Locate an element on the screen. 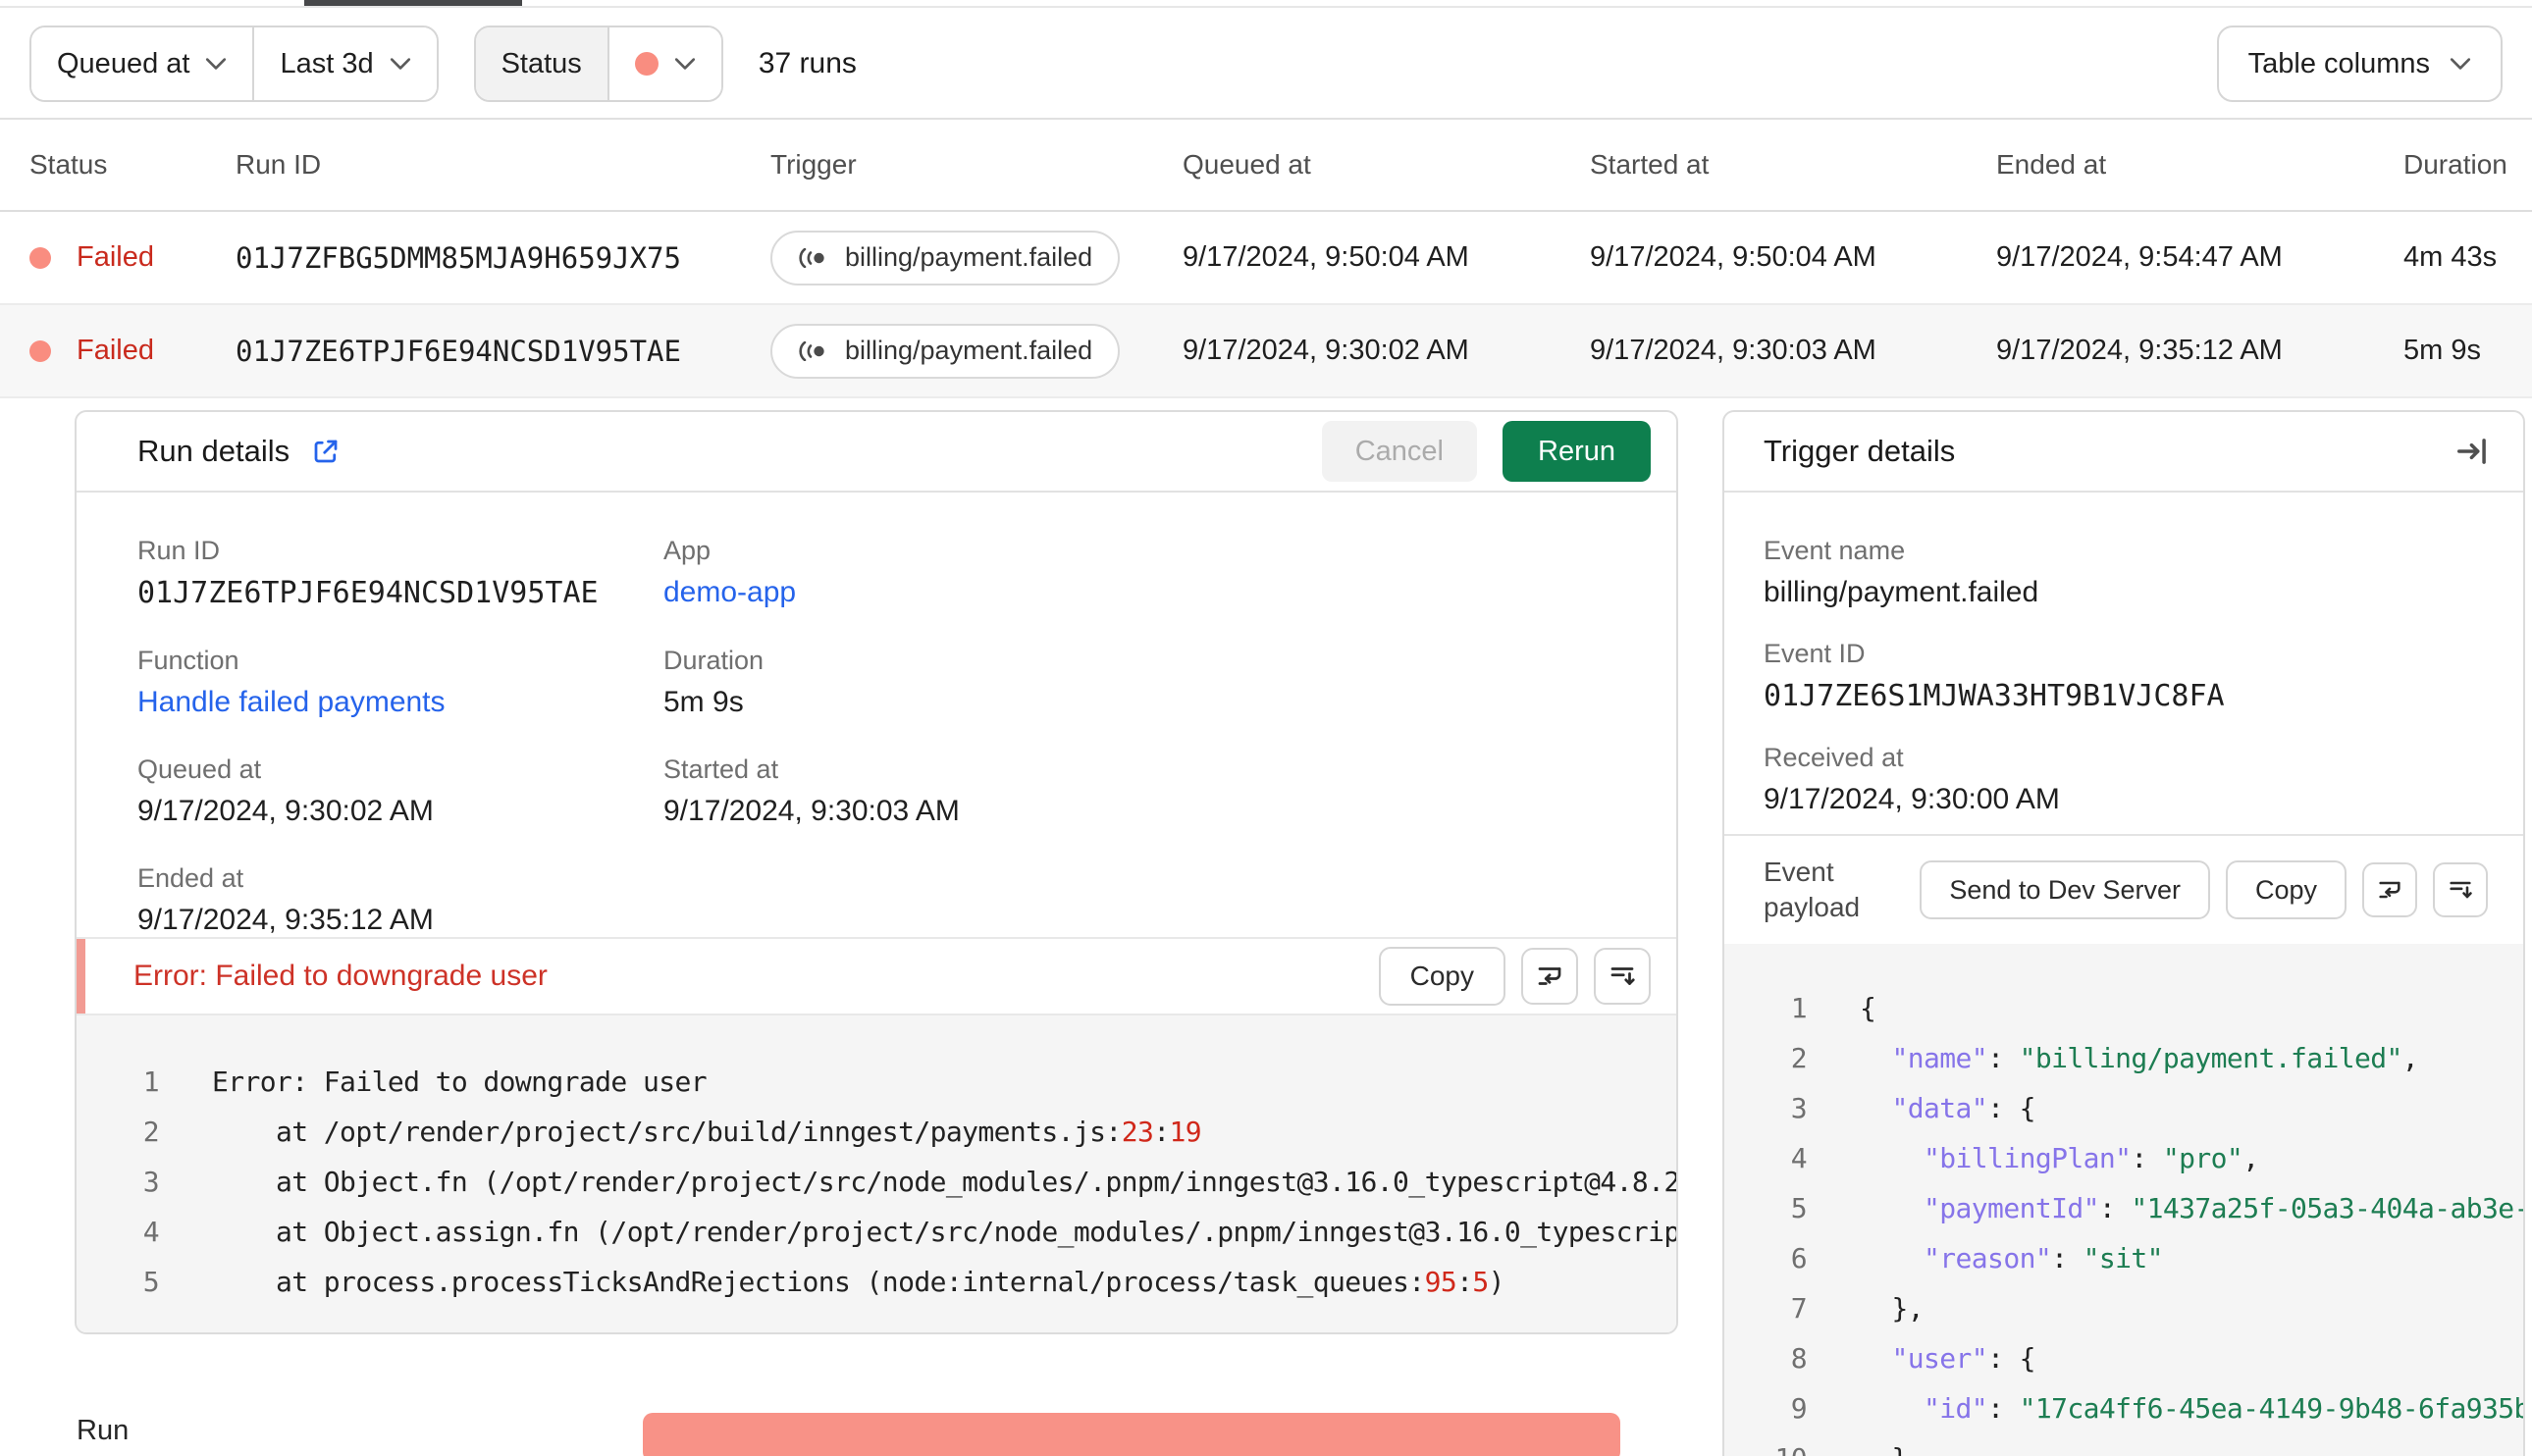 This screenshot has height=1456, width=2532. queued-at-label: Queued at is located at coordinates (199, 769).